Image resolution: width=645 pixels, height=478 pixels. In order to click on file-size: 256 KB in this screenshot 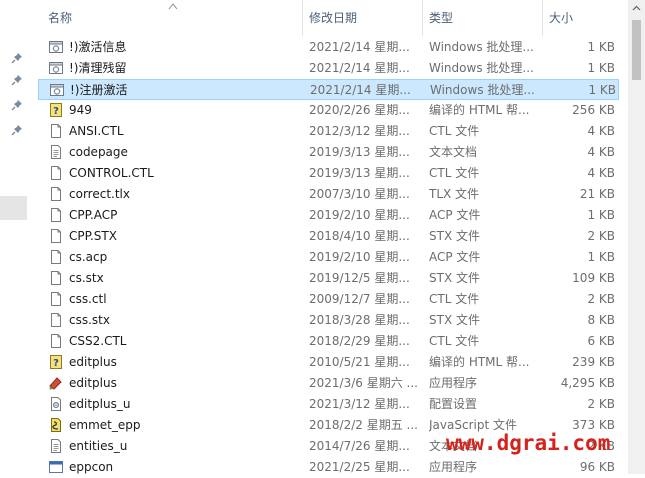, I will do `click(593, 110)`.